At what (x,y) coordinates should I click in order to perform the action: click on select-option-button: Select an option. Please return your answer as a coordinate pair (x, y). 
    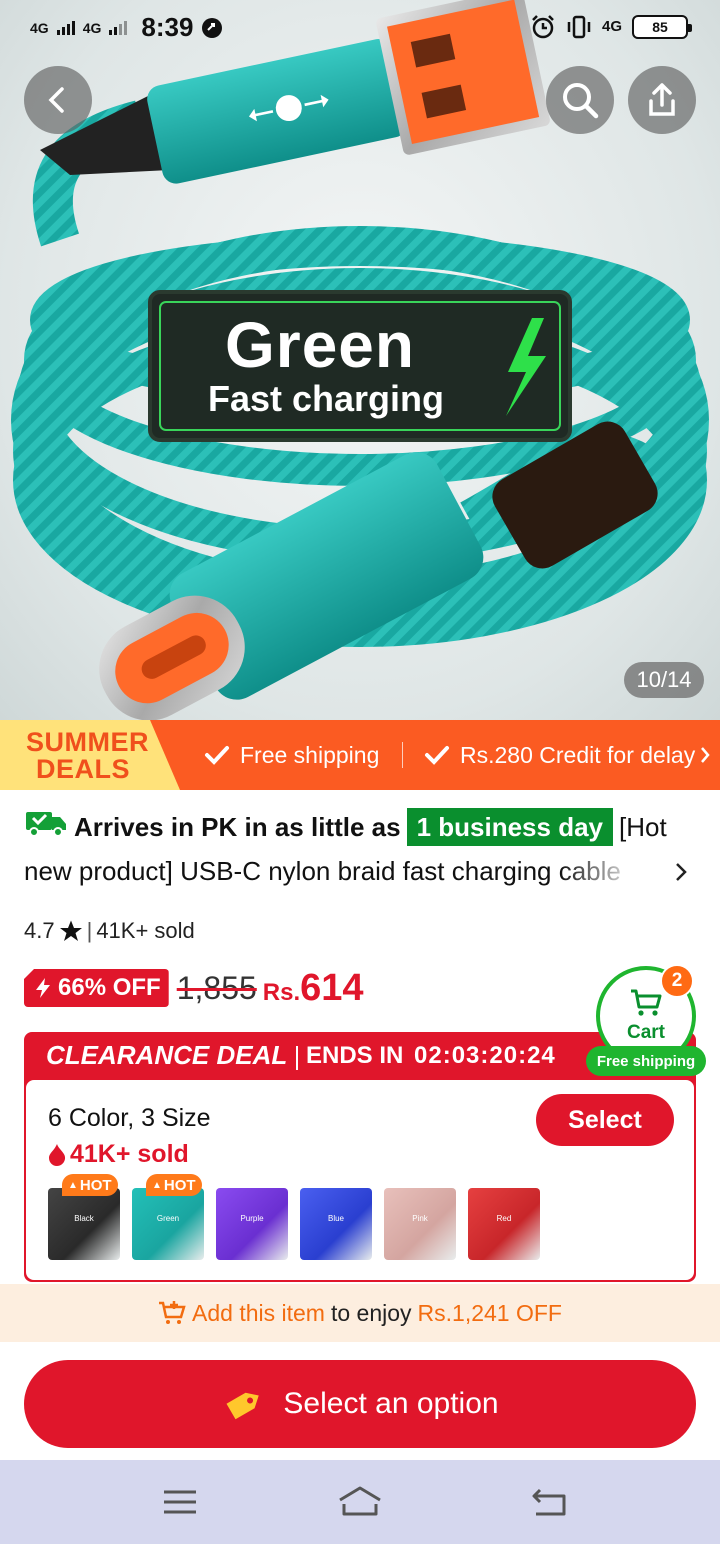
    Looking at the image, I should click on (360, 1404).